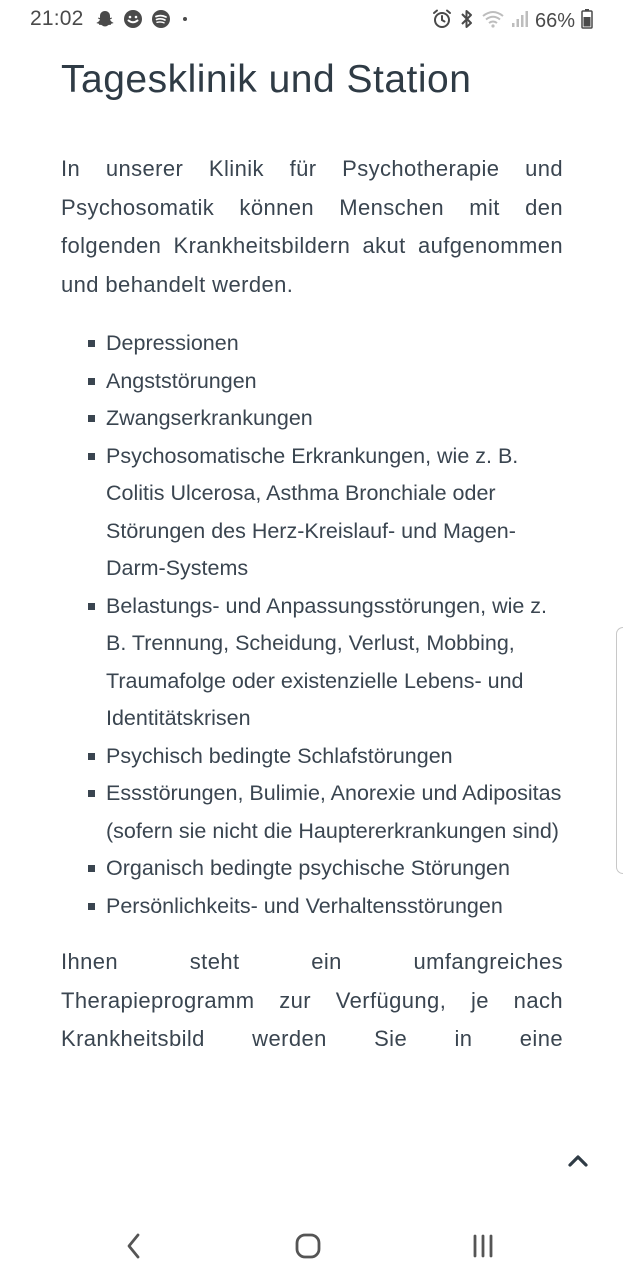  I want to click on list-item: Organisch bedingte psychische Störungen, so click(312, 869).